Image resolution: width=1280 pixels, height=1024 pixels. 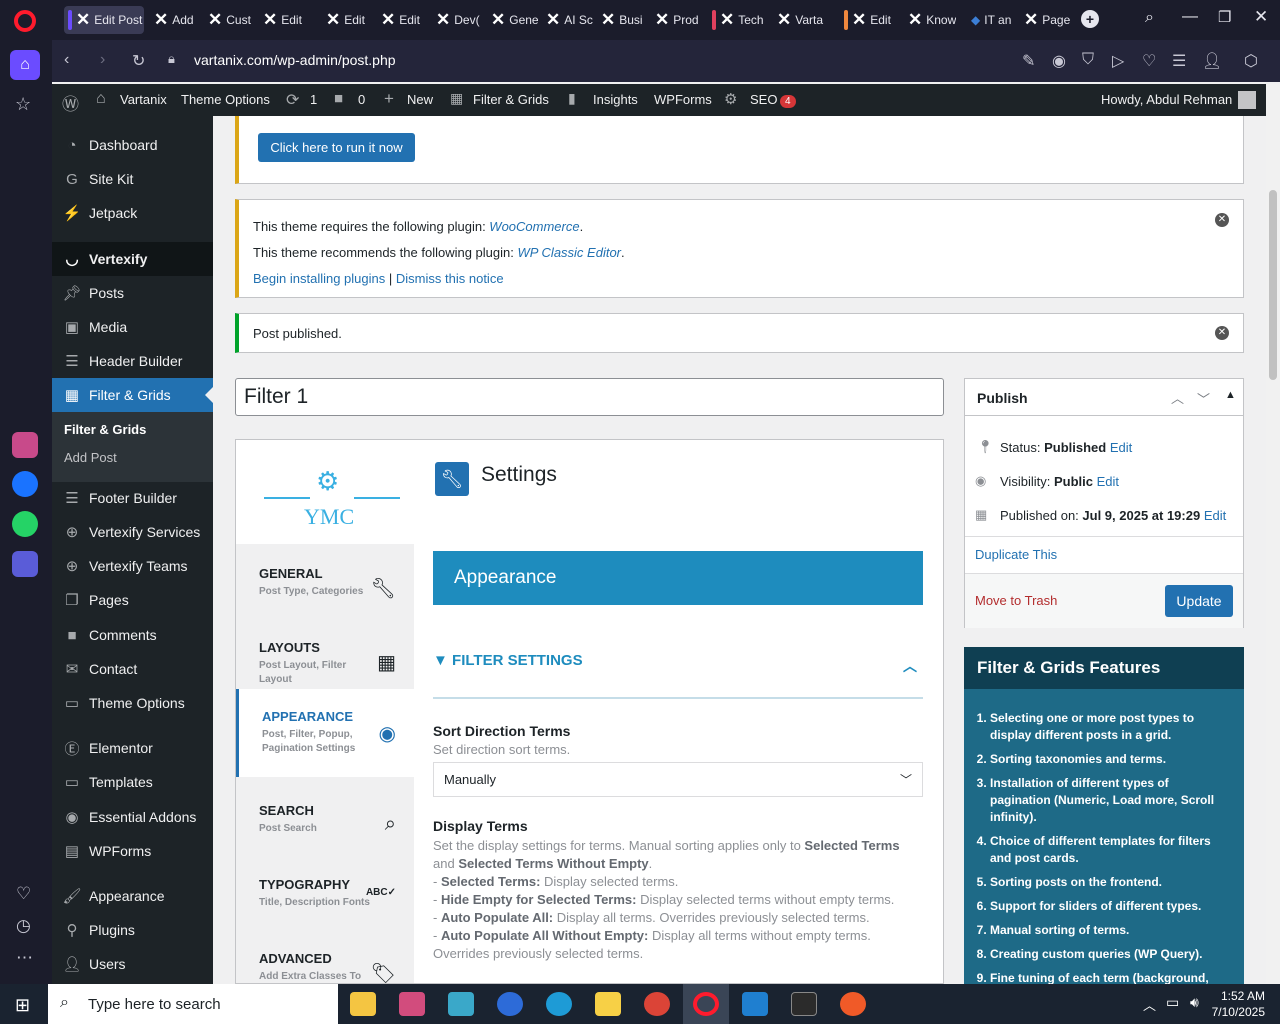 What do you see at coordinates (25, 445) in the screenshot?
I see `aria-icon` at bounding box center [25, 445].